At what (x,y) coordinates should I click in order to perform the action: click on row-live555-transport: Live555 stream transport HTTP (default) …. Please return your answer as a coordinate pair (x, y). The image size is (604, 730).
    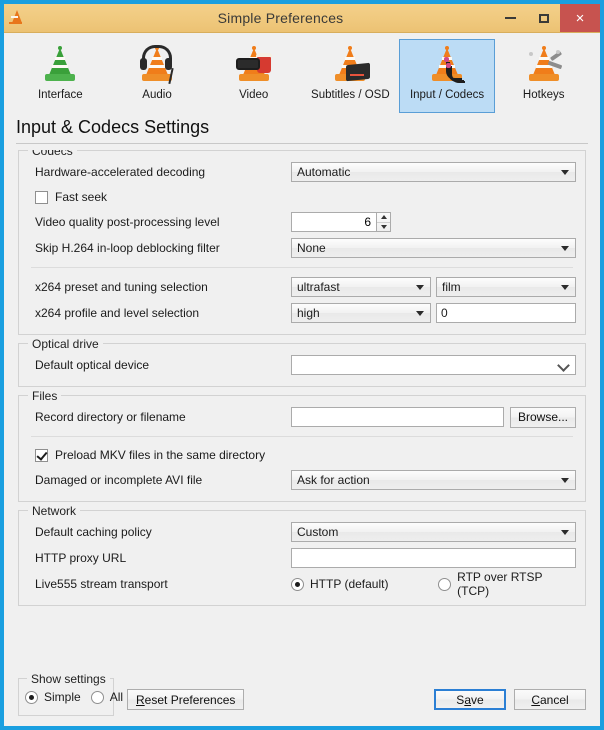
    Looking at the image, I should click on (302, 584).